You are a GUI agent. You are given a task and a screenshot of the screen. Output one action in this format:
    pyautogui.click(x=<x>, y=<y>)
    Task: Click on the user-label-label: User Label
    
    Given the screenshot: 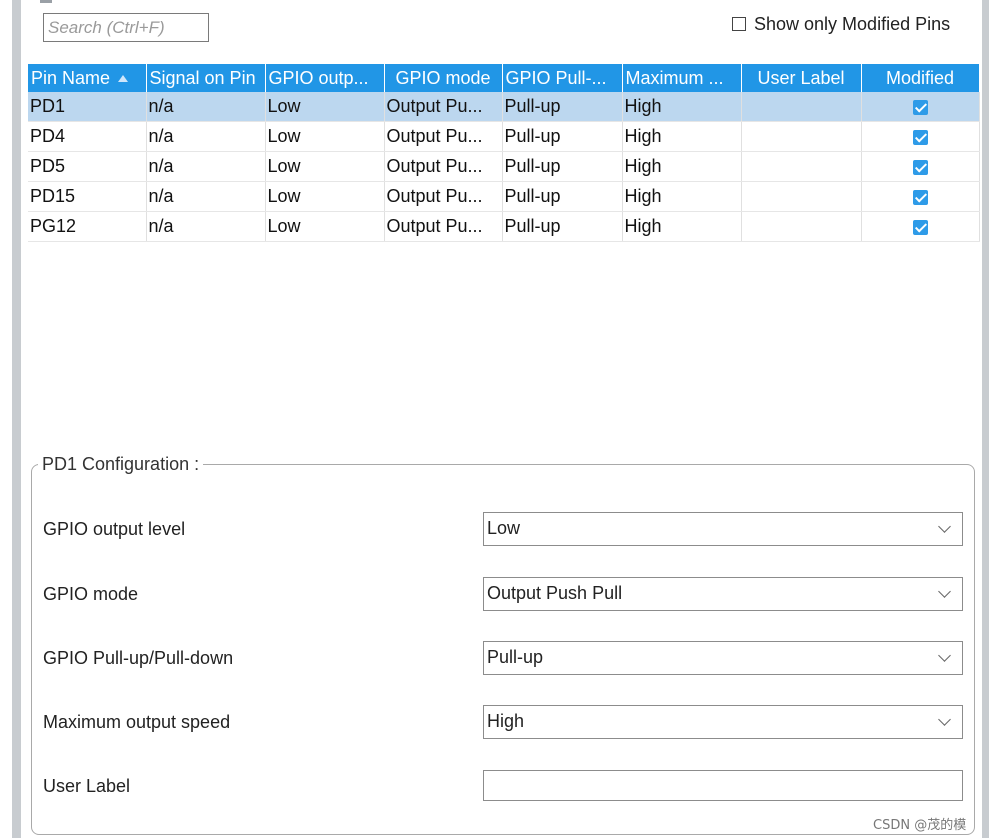 What is the action you would take?
    pyautogui.click(x=87, y=786)
    